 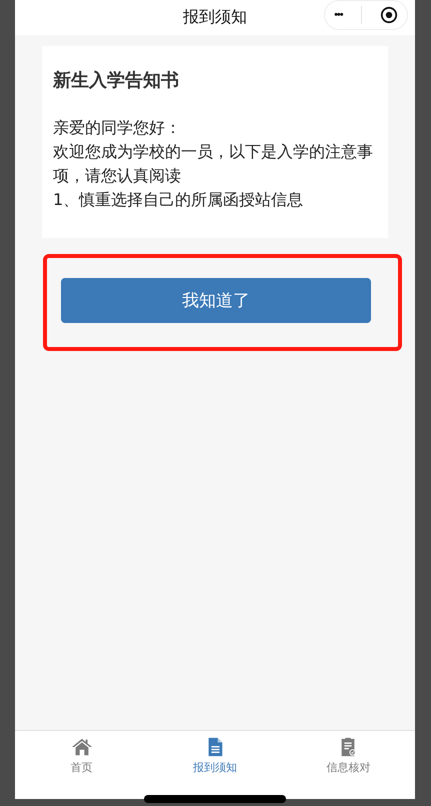 What do you see at coordinates (215, 17) in the screenshot?
I see `page-title: 报到须知` at bounding box center [215, 17].